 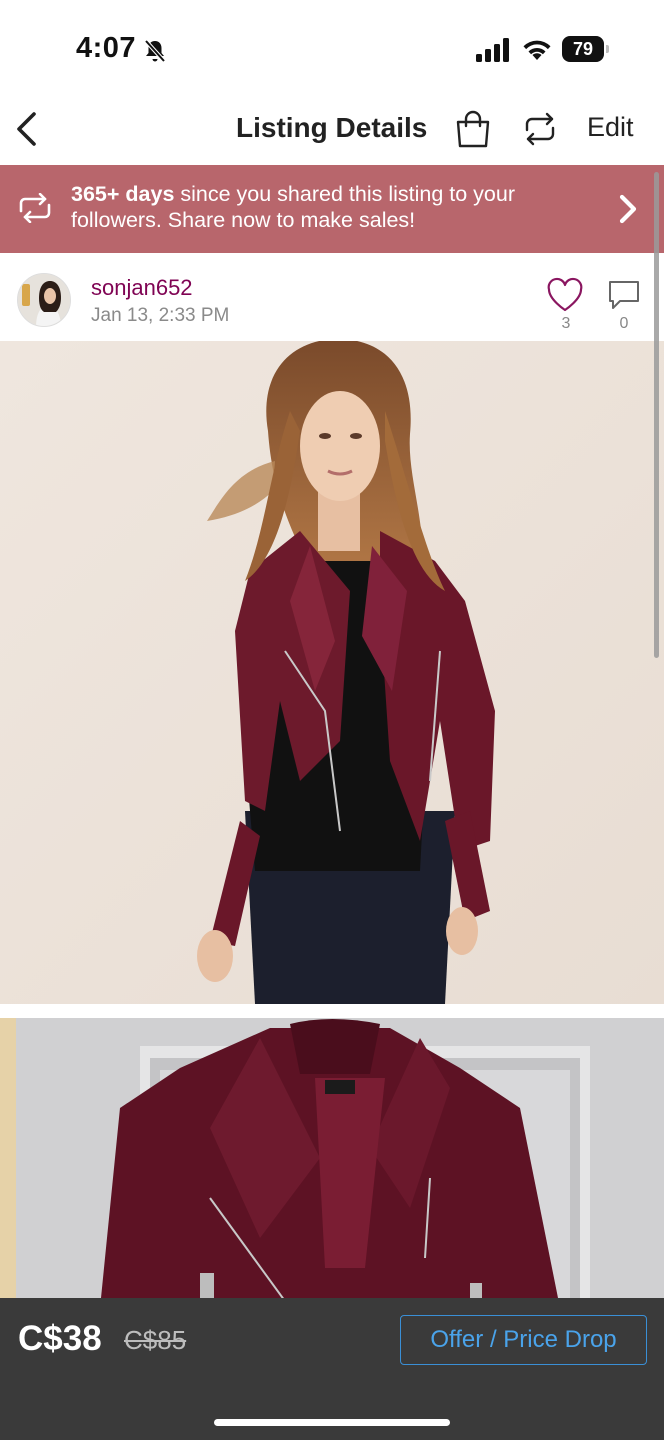 What do you see at coordinates (332, 1369) in the screenshot?
I see `price-action-bar: C$38 C$85 Offer / Price Drop` at bounding box center [332, 1369].